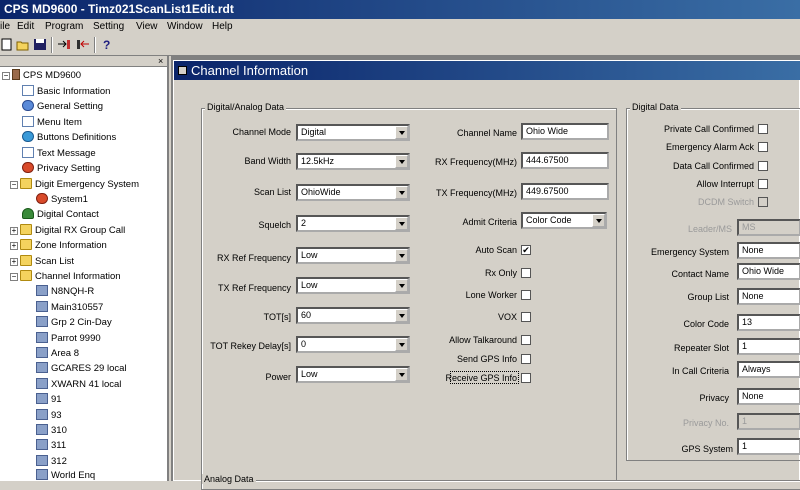  I want to click on tree-close-icon: ×, so click(160, 61).